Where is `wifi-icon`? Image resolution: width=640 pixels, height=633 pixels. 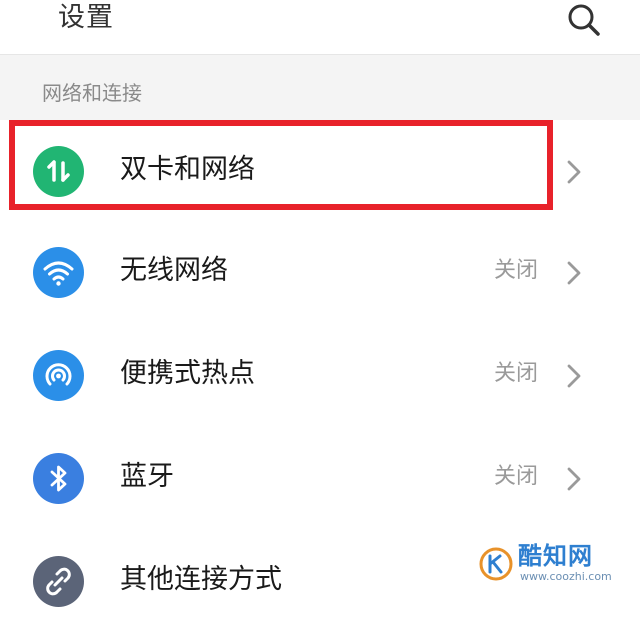
wifi-icon is located at coordinates (58, 272).